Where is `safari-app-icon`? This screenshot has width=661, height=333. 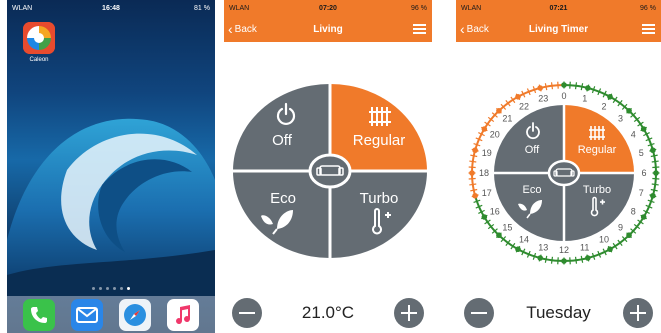
safari-app-icon is located at coordinates (135, 314).